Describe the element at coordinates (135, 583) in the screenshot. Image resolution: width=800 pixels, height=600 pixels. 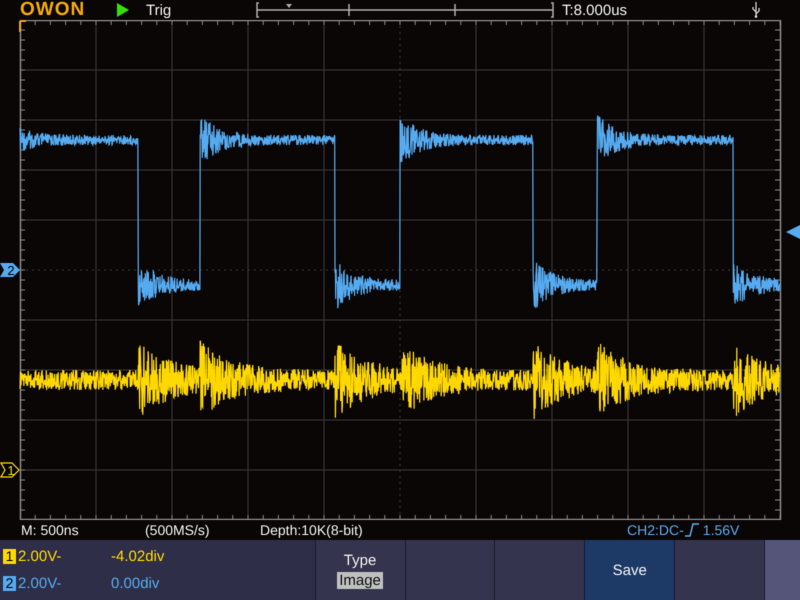
I see `channel-offset: 0.00div` at that location.